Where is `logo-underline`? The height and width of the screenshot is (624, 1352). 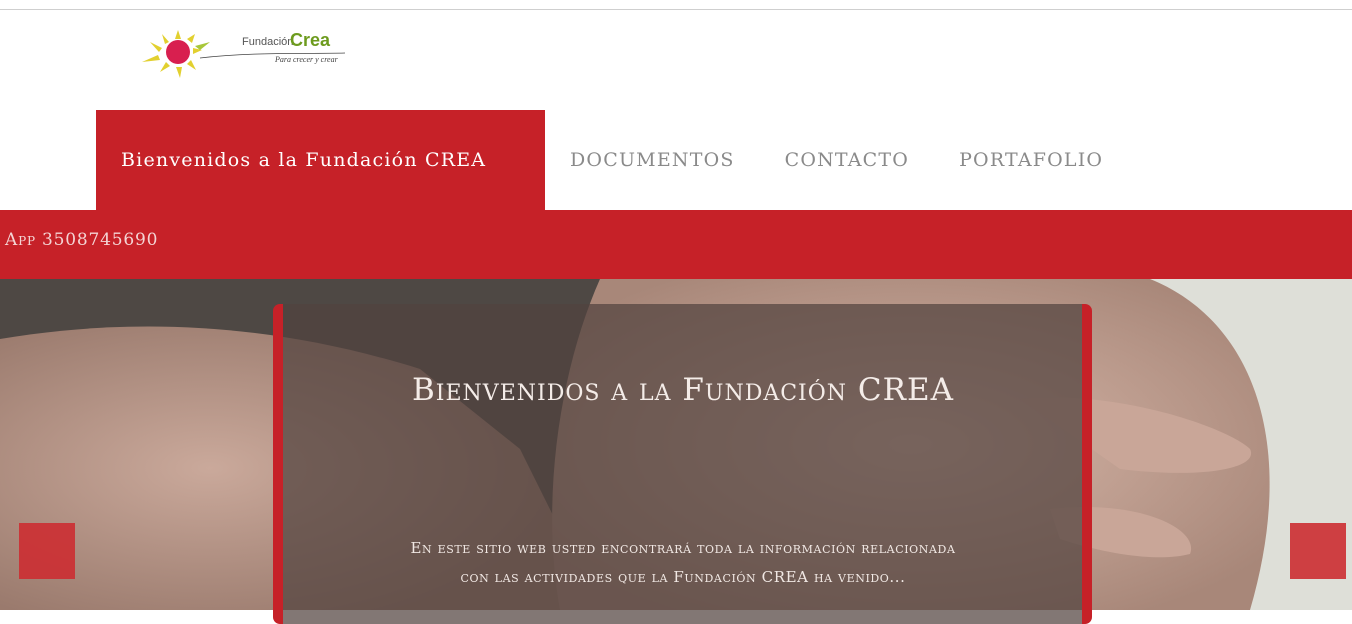
logo-underline is located at coordinates (272, 55).